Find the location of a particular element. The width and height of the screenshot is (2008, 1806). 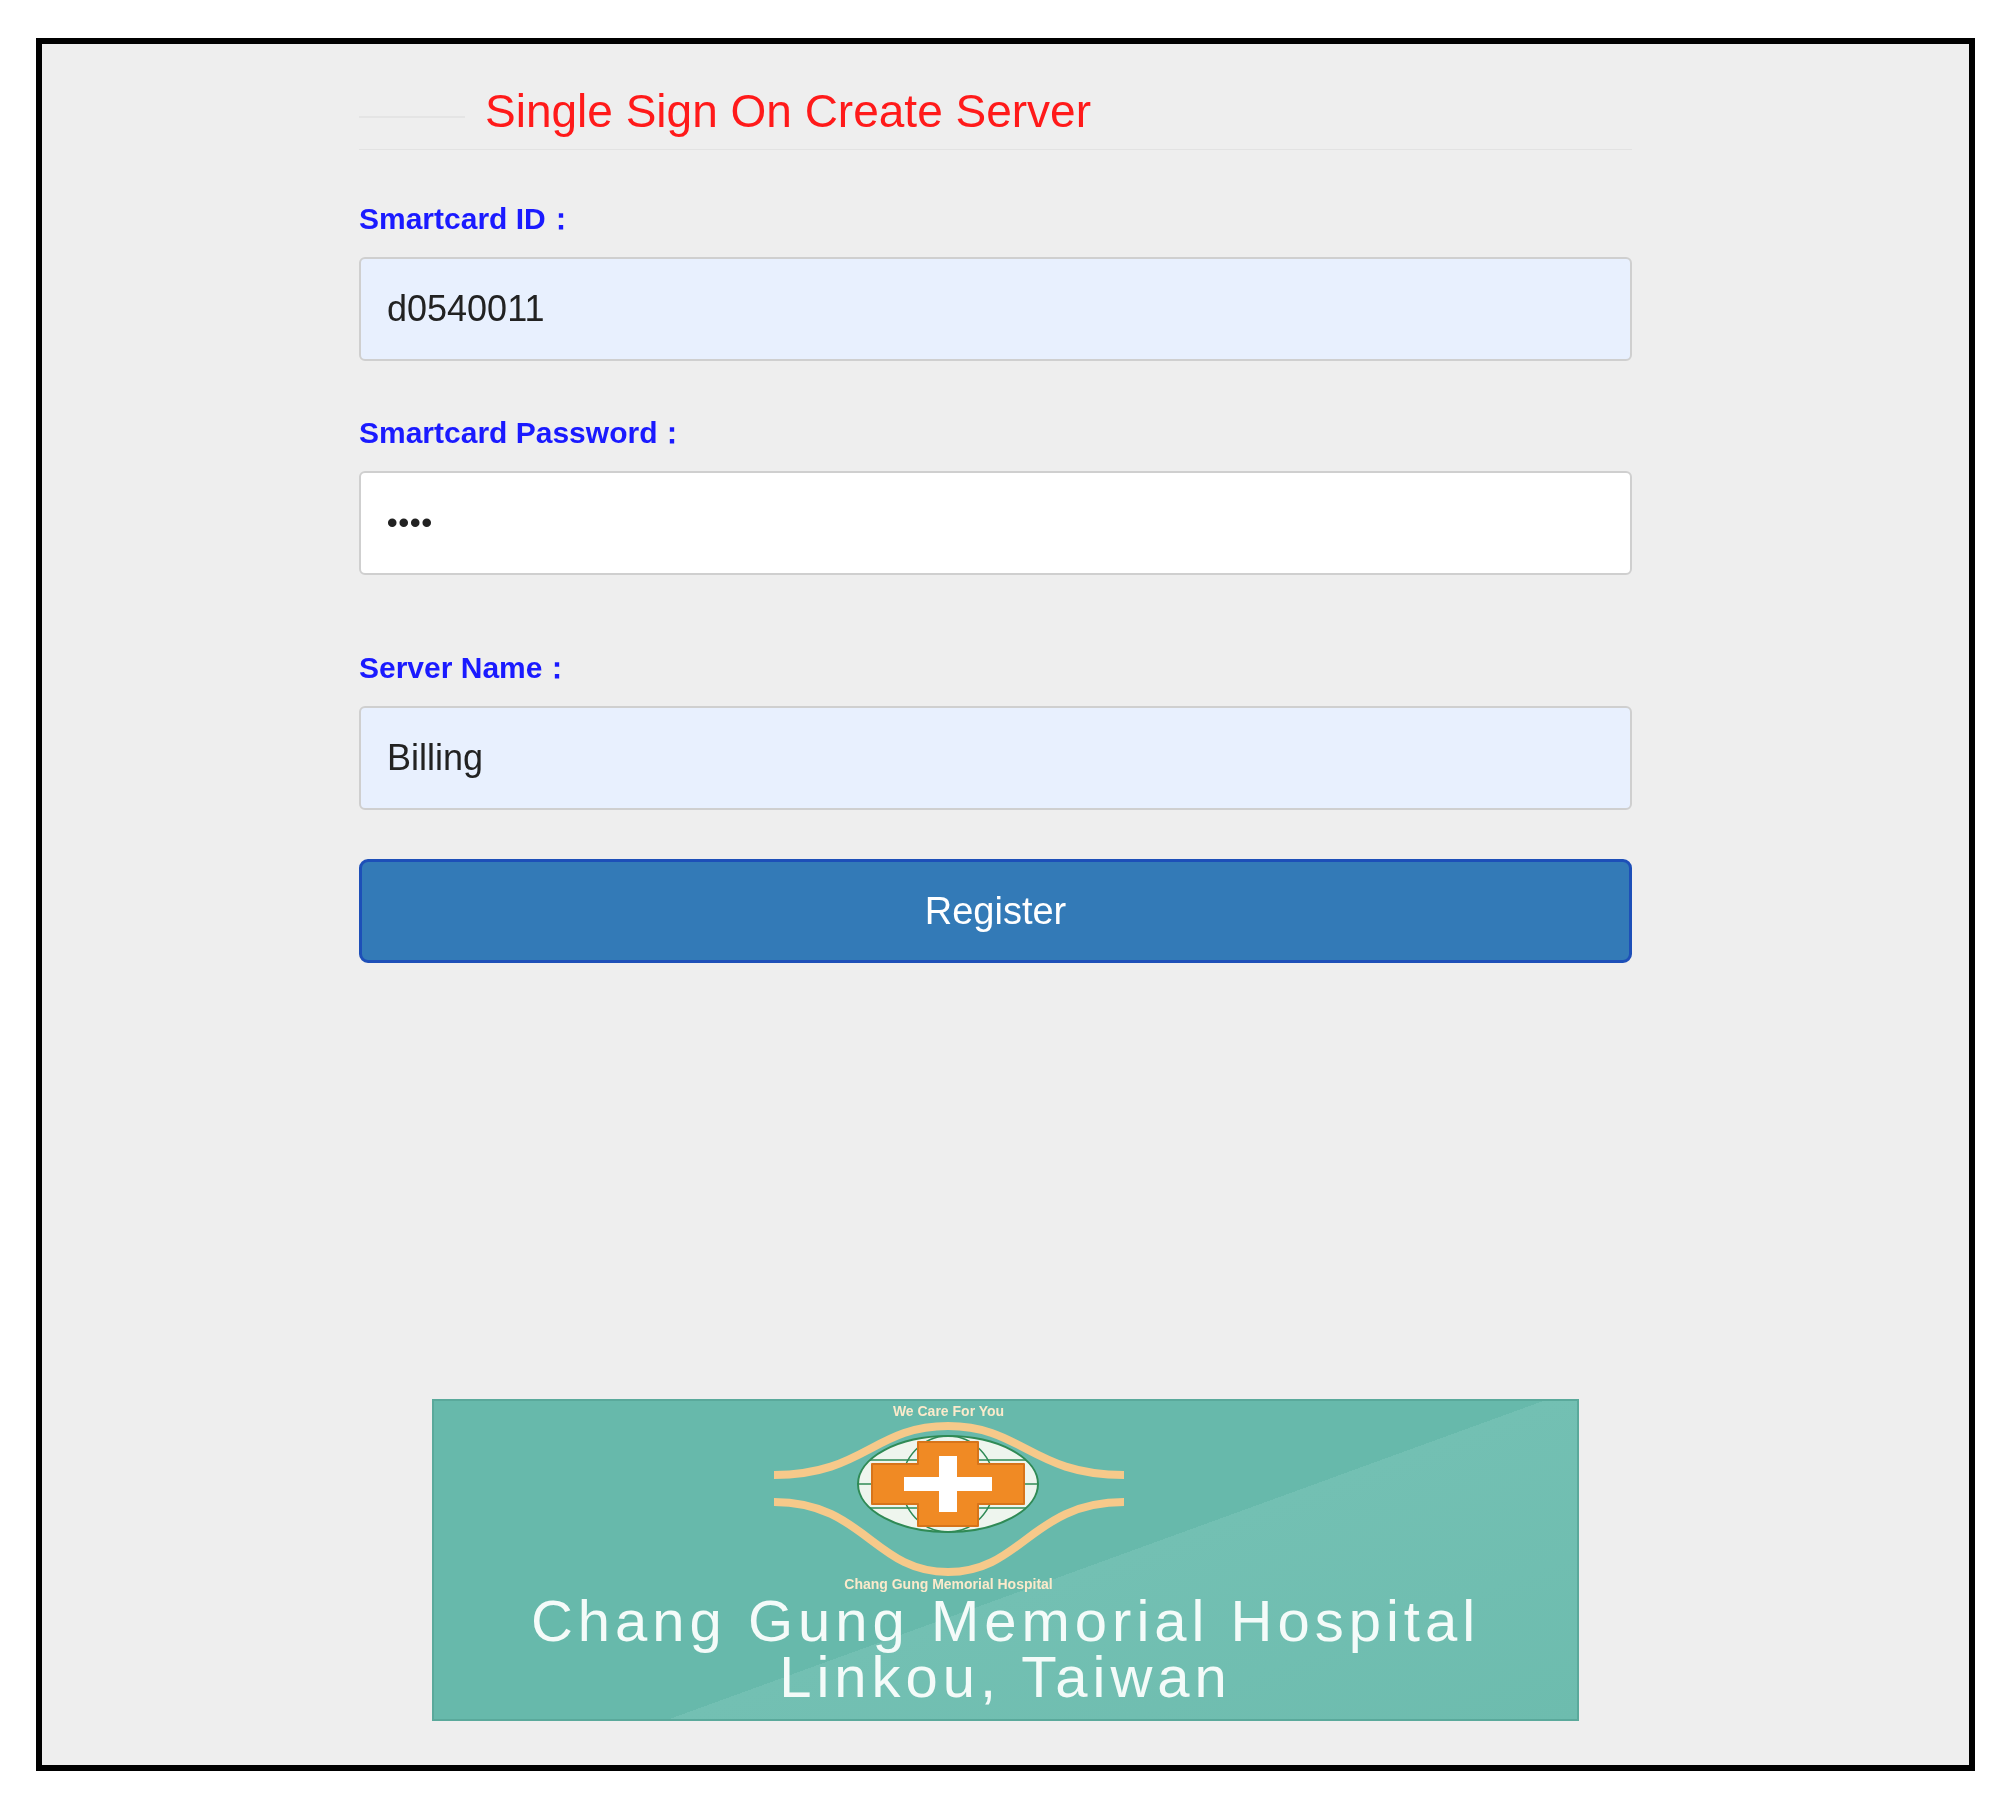

password-field: •••• is located at coordinates (995, 523).